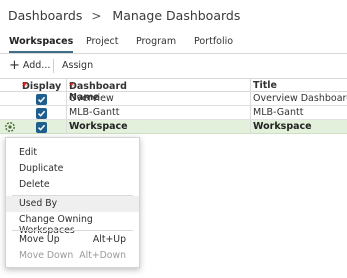  What do you see at coordinates (91, 98) in the screenshot?
I see `dashboard-name-cell: Overview` at bounding box center [91, 98].